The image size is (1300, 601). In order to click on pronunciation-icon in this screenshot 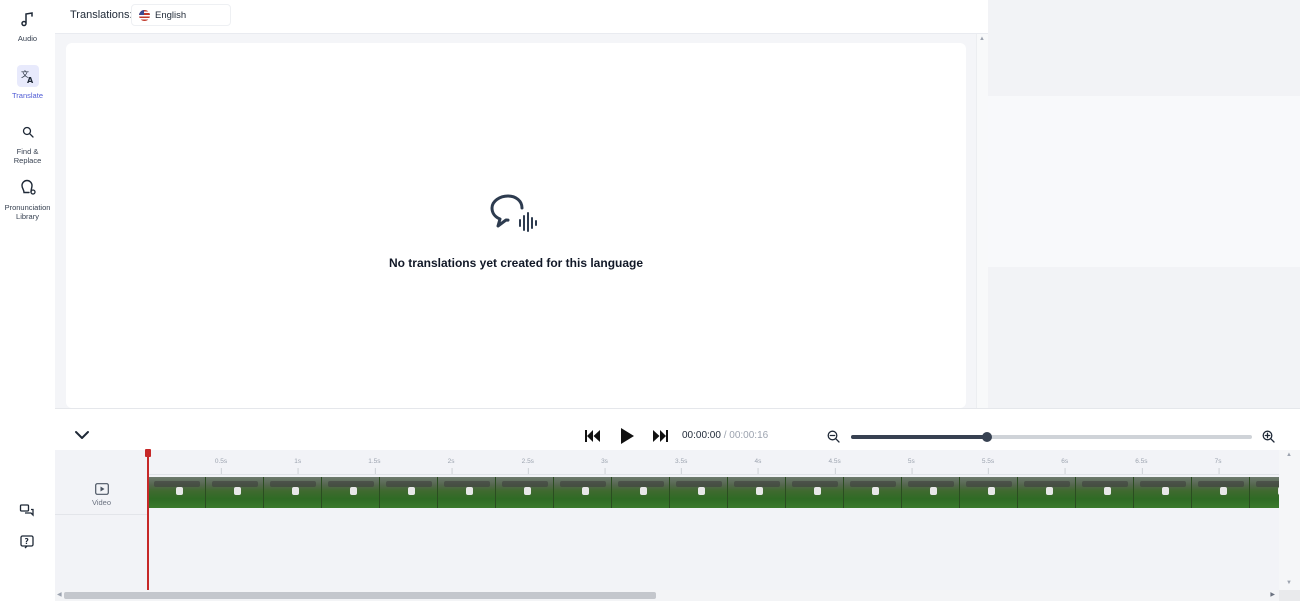, I will do `click(28, 188)`.